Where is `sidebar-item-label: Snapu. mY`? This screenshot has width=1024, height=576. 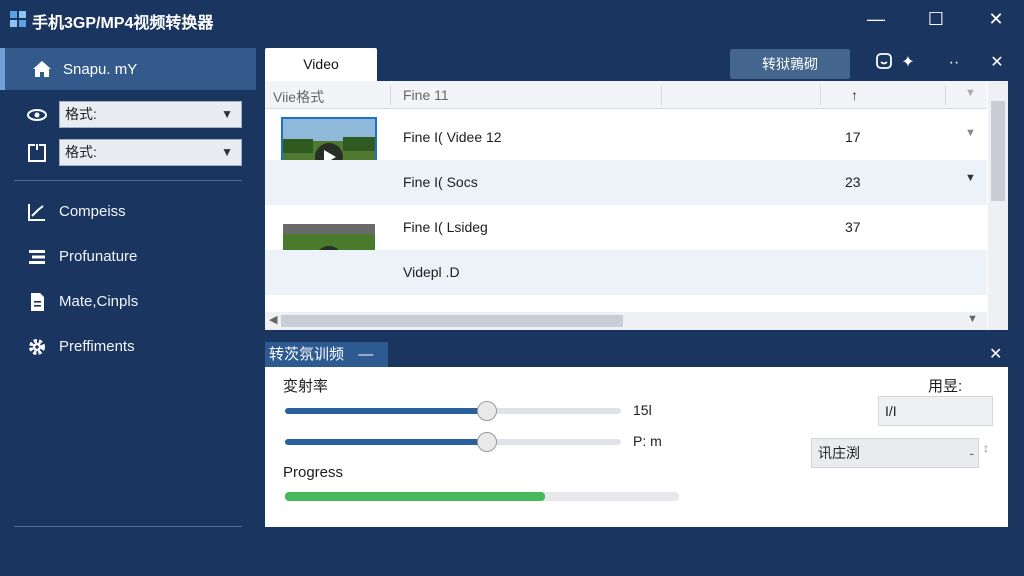
sidebar-item-label: Snapu. mY is located at coordinates (100, 69).